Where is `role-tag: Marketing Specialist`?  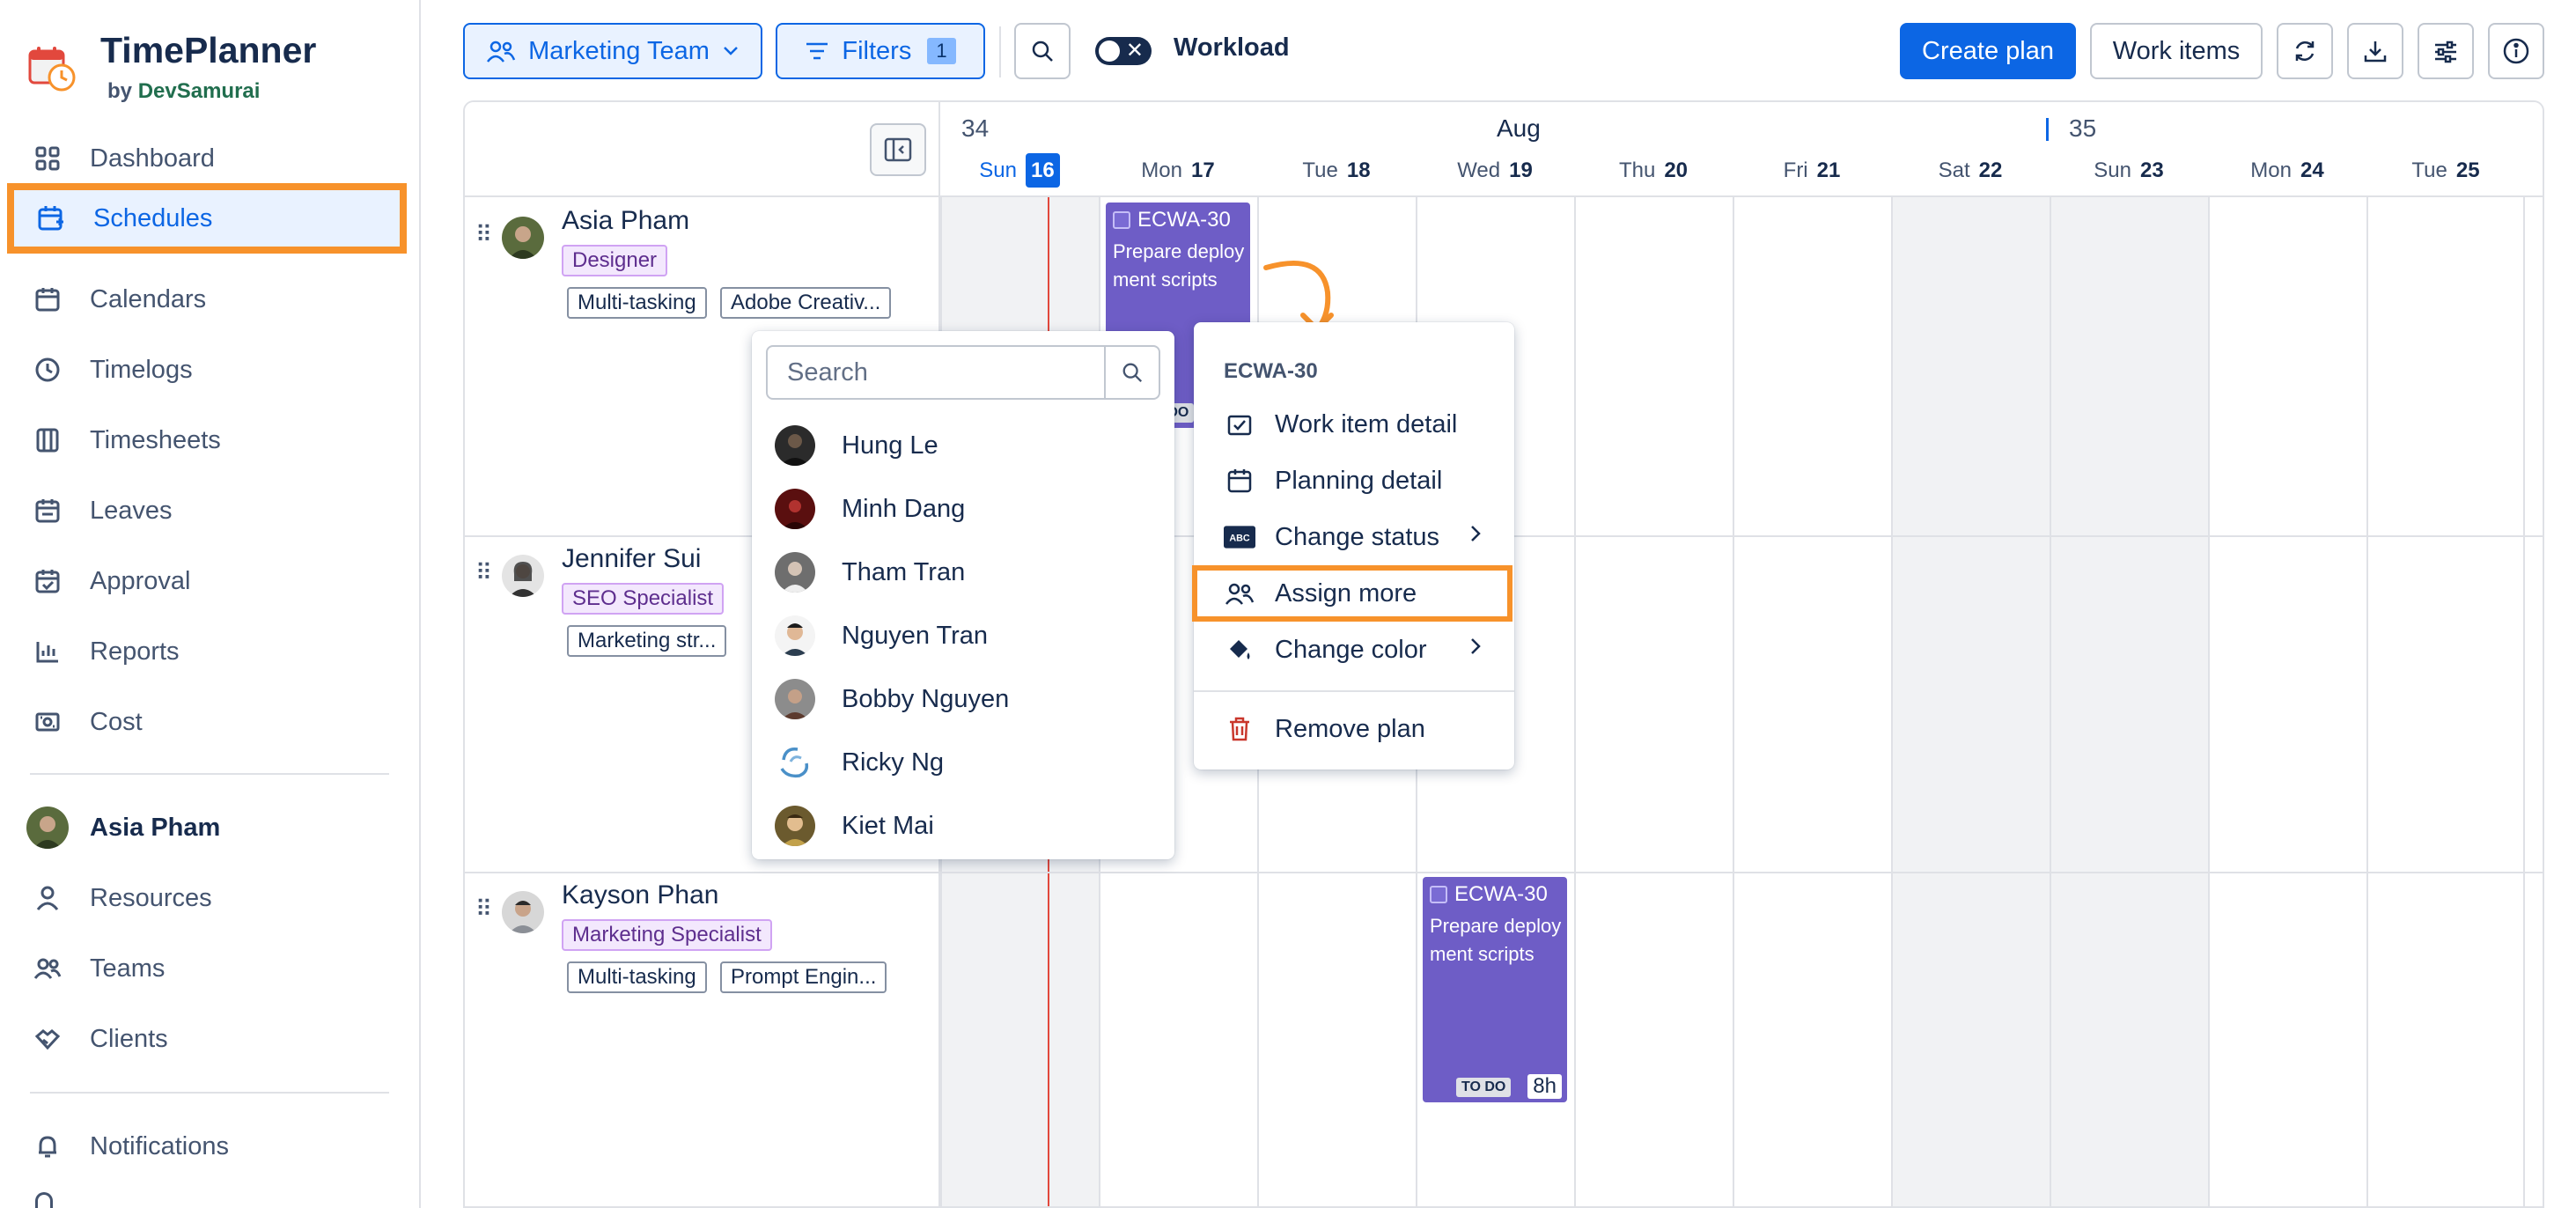
role-tag: Marketing Specialist is located at coordinates (667, 935).